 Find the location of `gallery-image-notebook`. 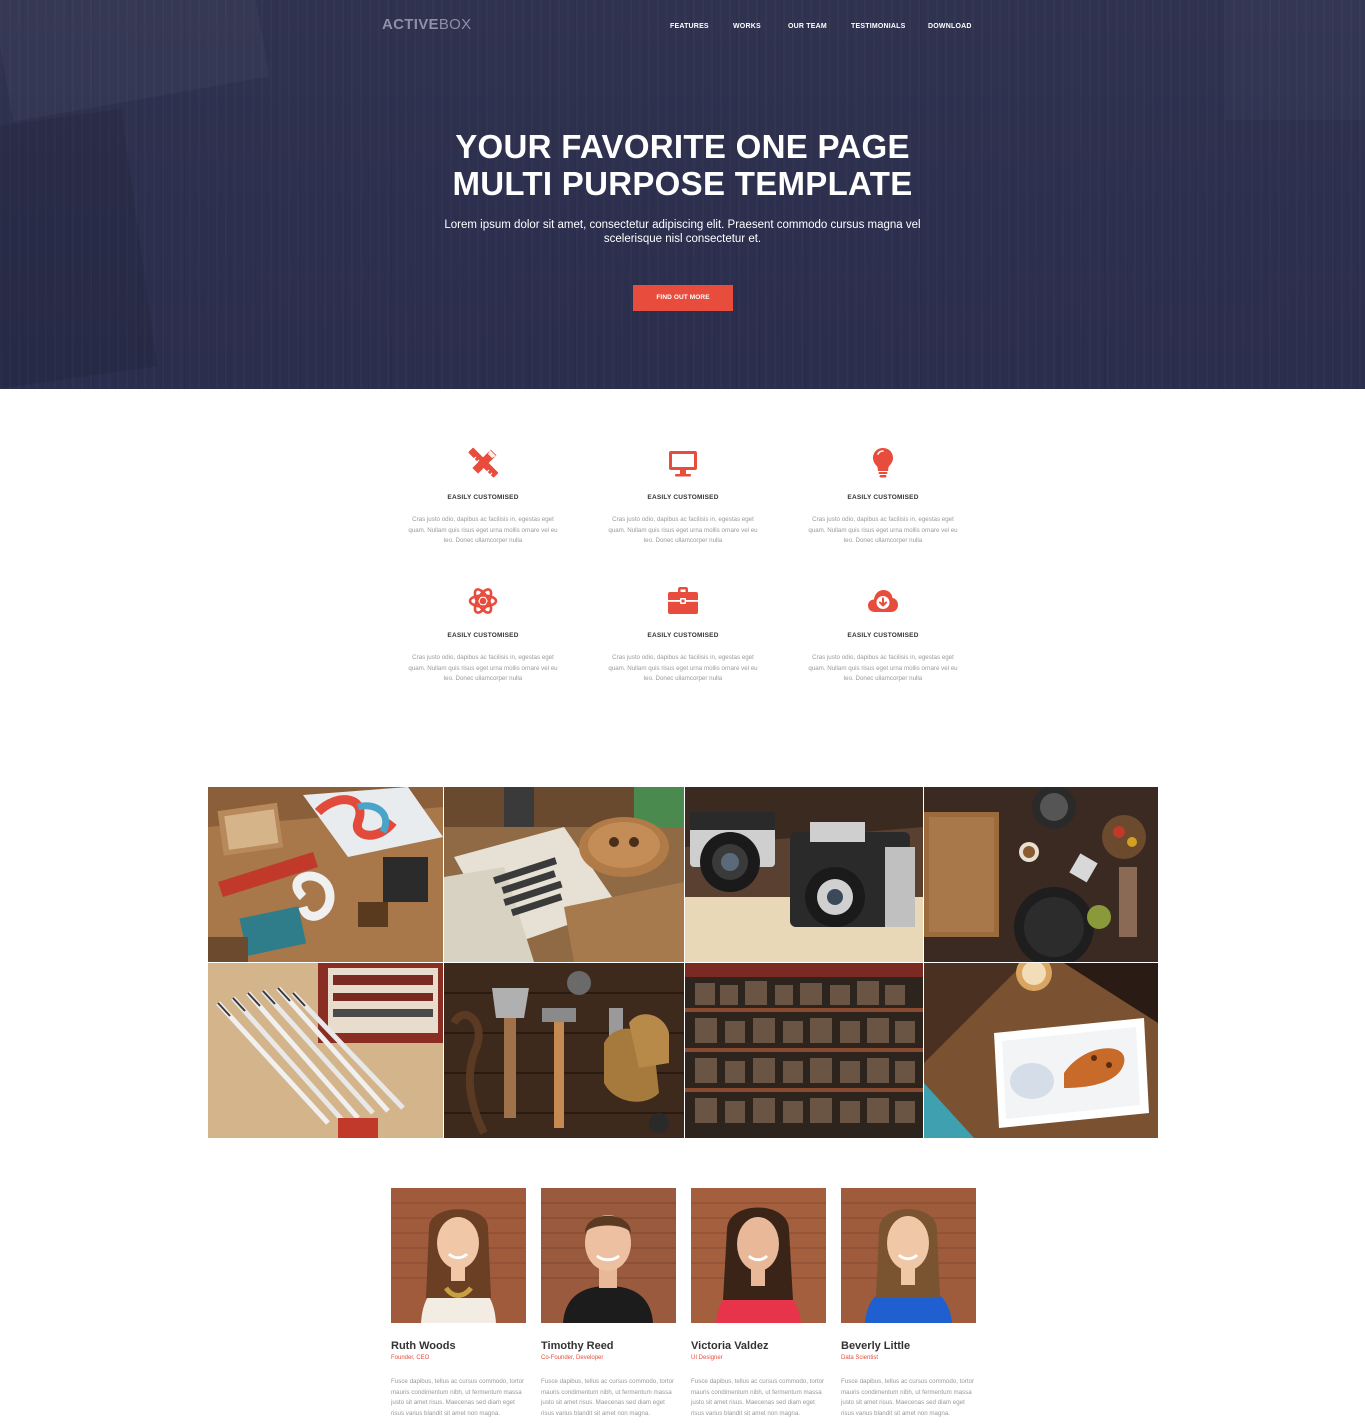

gallery-image-notebook is located at coordinates (564, 874).